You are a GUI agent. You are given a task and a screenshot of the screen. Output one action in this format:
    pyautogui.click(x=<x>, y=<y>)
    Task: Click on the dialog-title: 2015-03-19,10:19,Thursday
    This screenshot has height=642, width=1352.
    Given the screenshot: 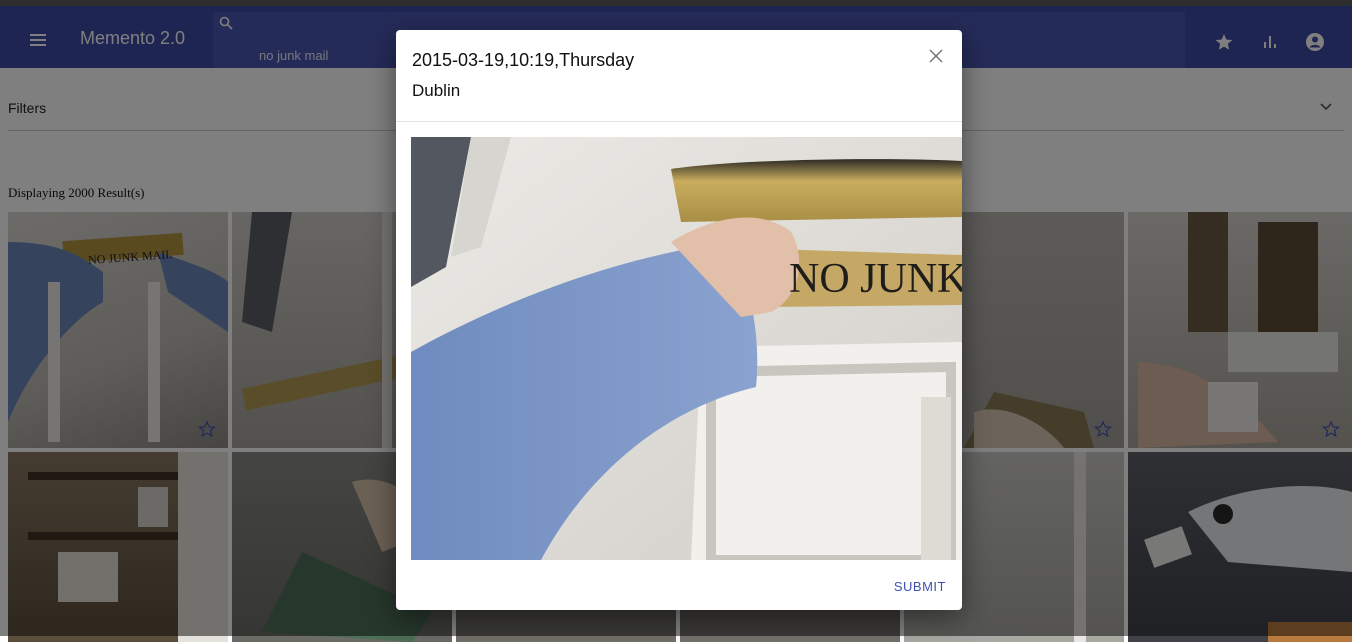 What is the action you would take?
    pyautogui.click(x=523, y=60)
    